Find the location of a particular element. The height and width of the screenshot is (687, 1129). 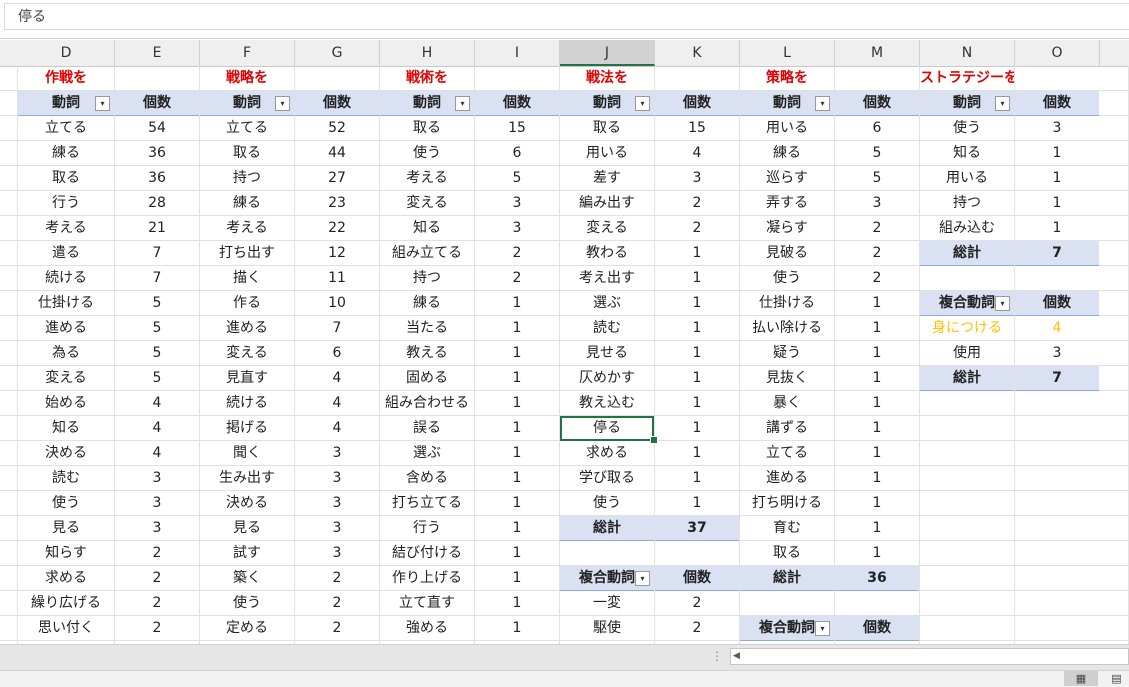

formula-input: 停る is located at coordinates (566, 16).